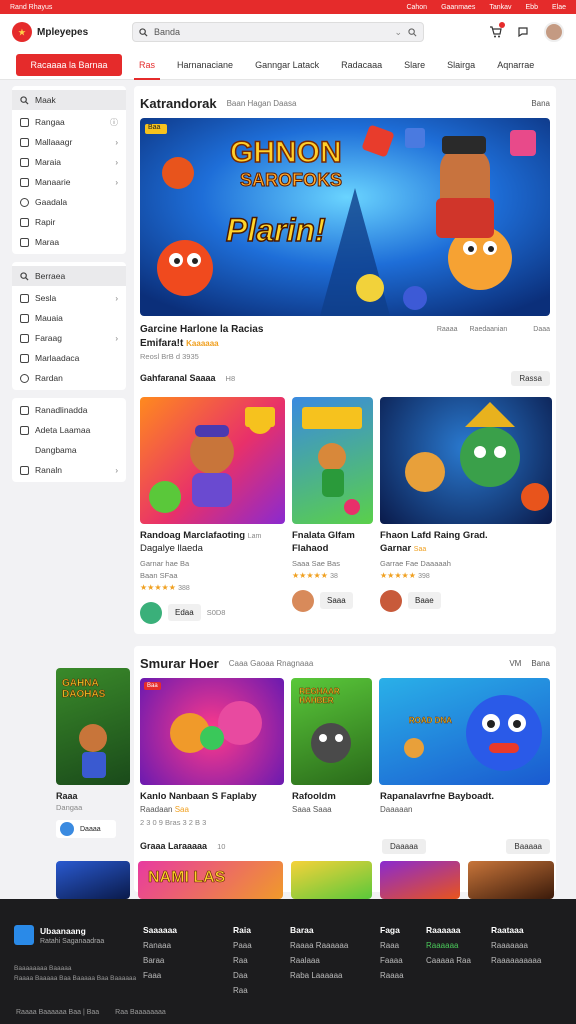 This screenshot has height=1024, width=576. What do you see at coordinates (516, 960) in the screenshot?
I see `footer-link: Raaaaaaaaaa` at bounding box center [516, 960].